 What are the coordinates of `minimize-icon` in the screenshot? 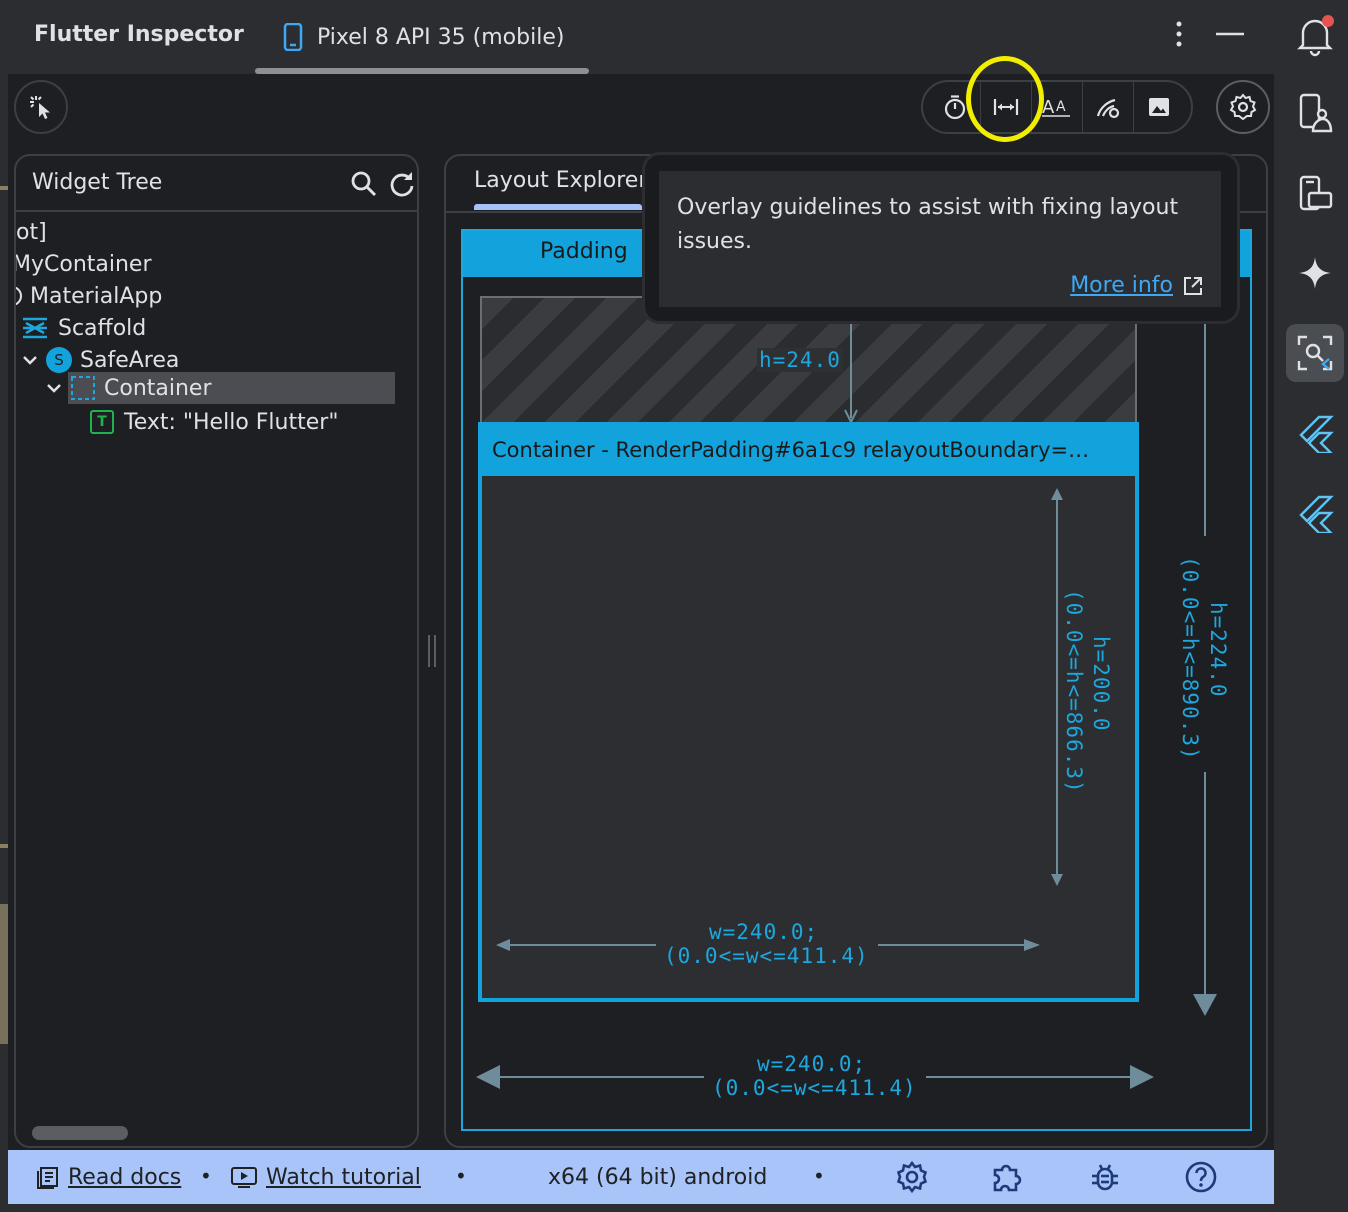 It's located at (1230, 35).